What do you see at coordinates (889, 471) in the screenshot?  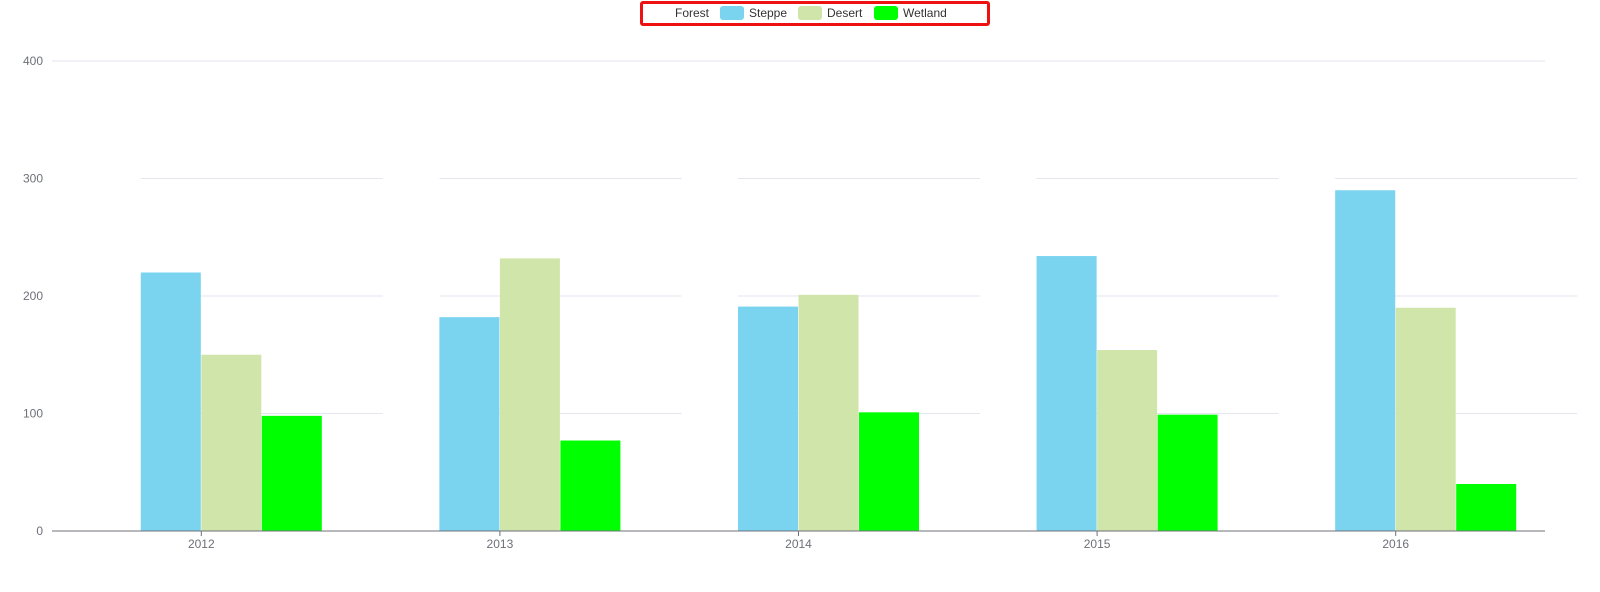 I see `bar-wetland-2014` at bounding box center [889, 471].